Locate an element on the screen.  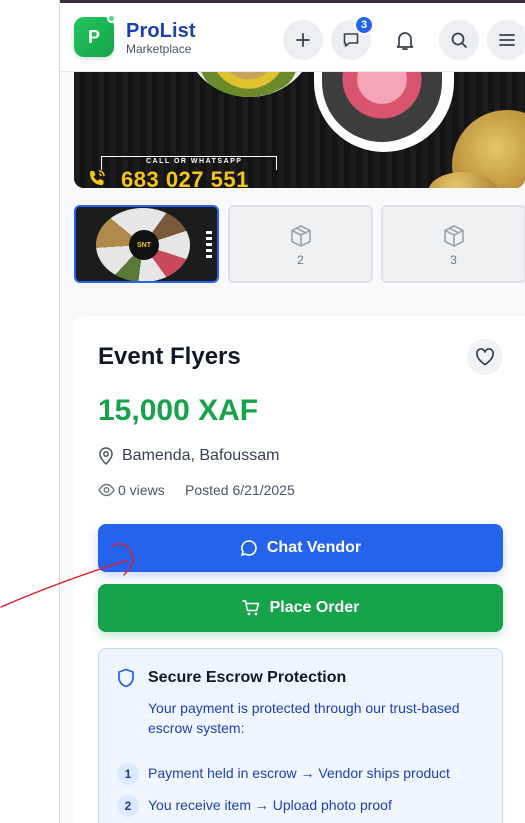
step-number: 2 is located at coordinates (128, 806).